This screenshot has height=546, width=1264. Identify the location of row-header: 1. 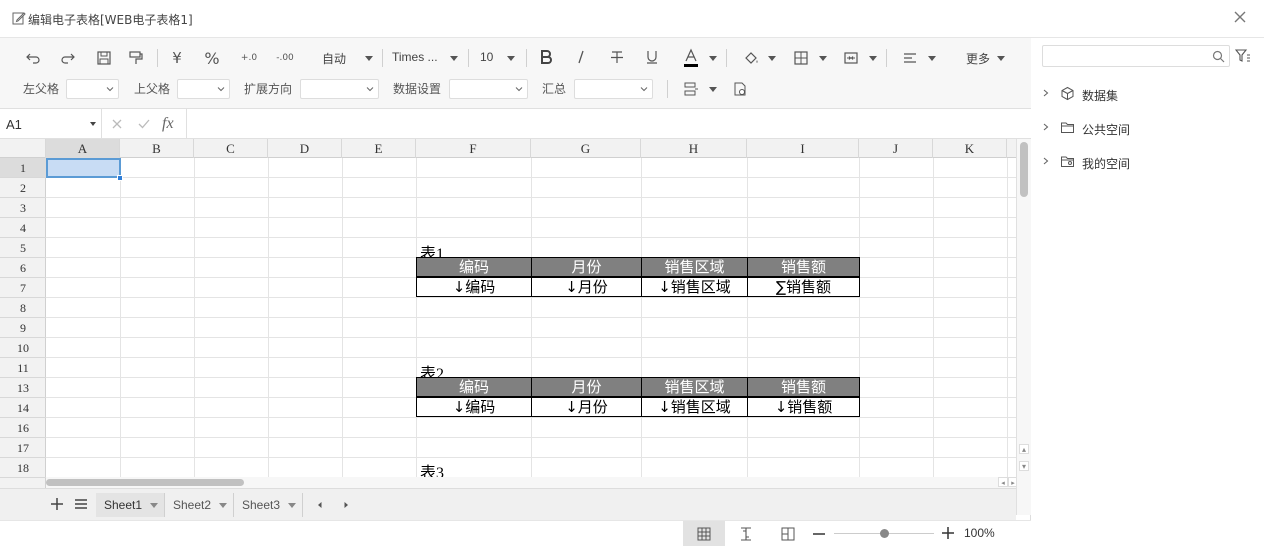
(23, 168).